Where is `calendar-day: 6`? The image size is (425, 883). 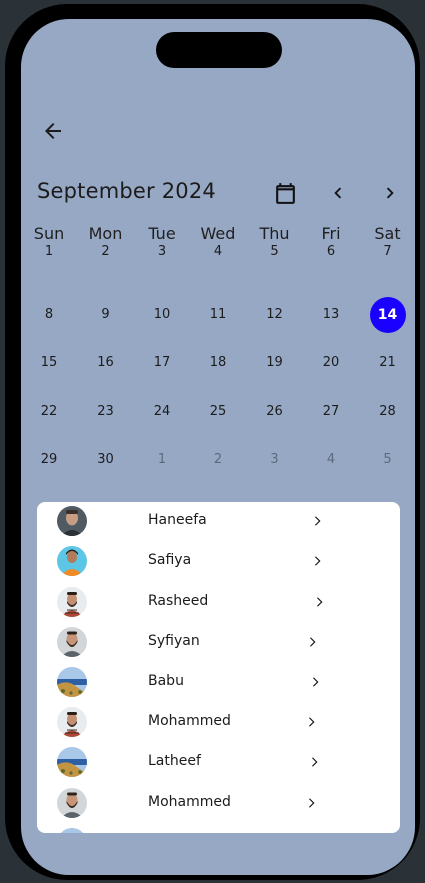 calendar-day: 6 is located at coordinates (331, 252).